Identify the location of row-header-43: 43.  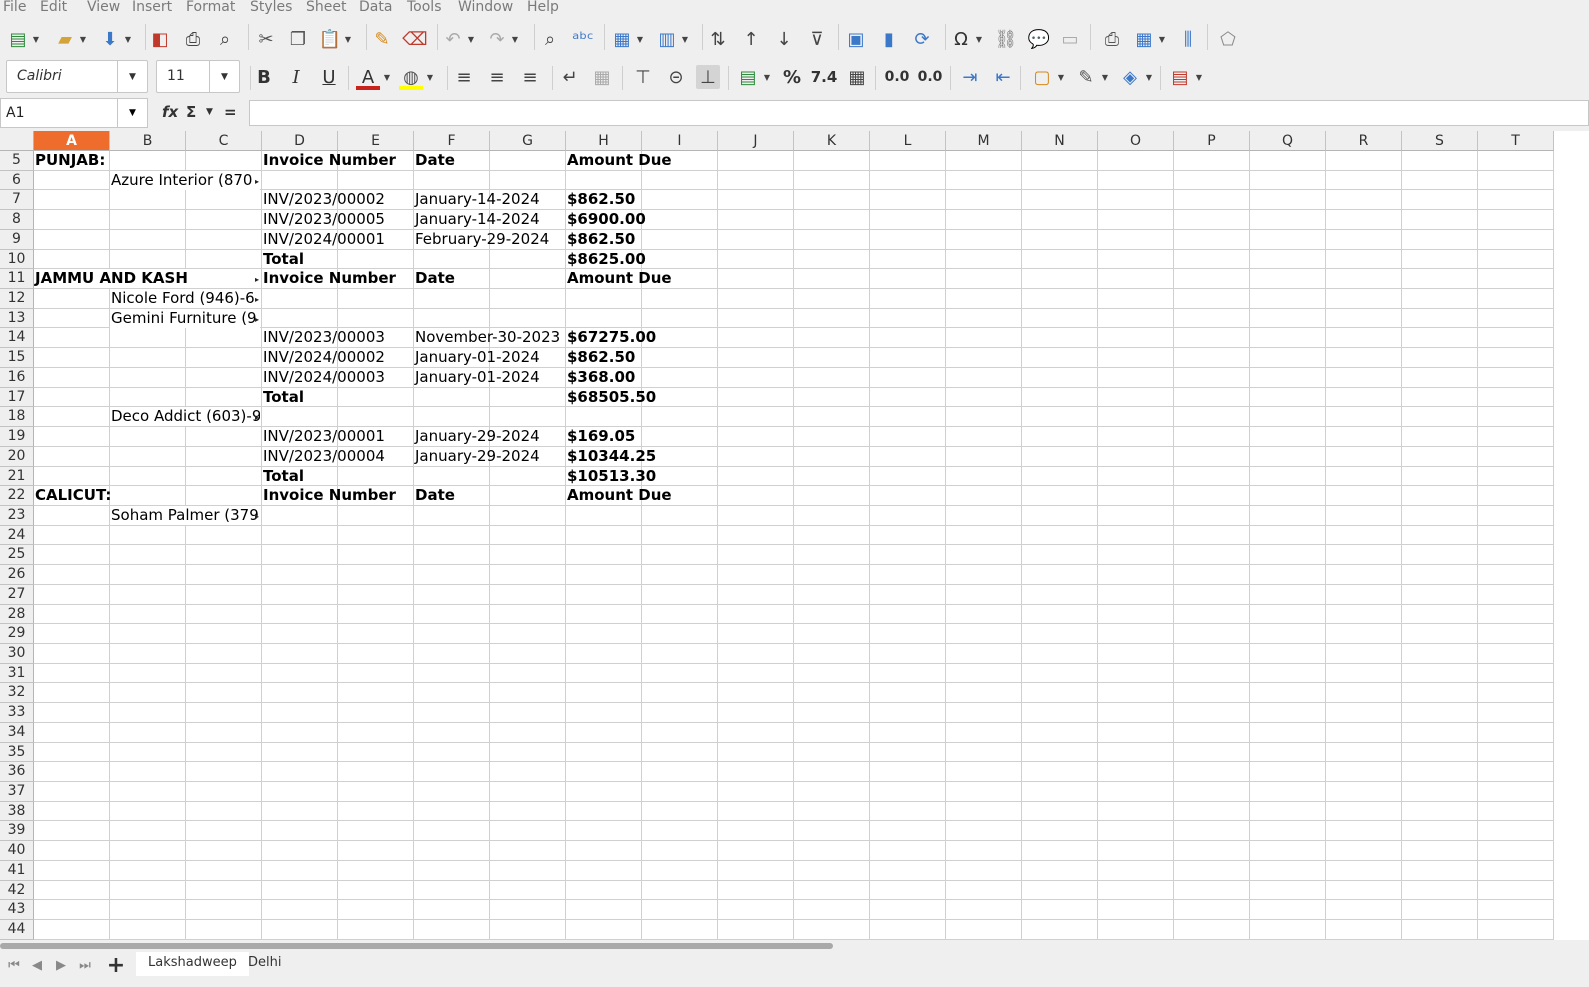
(17, 910).